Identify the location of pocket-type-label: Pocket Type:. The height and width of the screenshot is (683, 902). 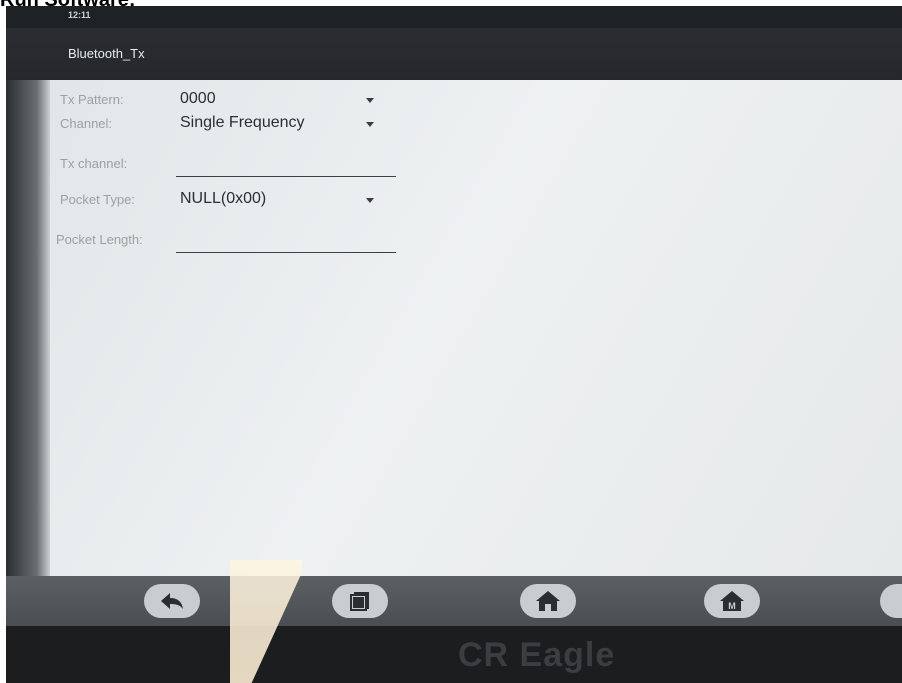
(97, 199).